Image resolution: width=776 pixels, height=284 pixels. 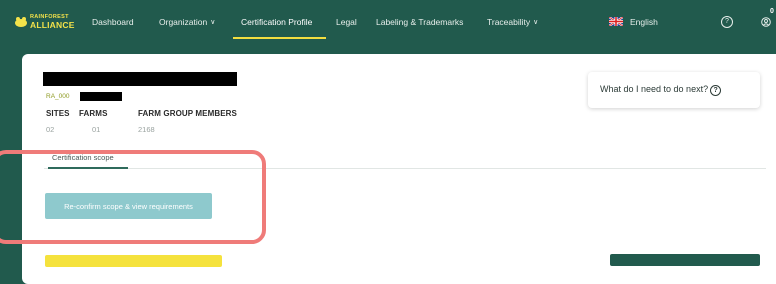 I want to click on nav-certification-profile: Certification Profile, so click(x=276, y=19).